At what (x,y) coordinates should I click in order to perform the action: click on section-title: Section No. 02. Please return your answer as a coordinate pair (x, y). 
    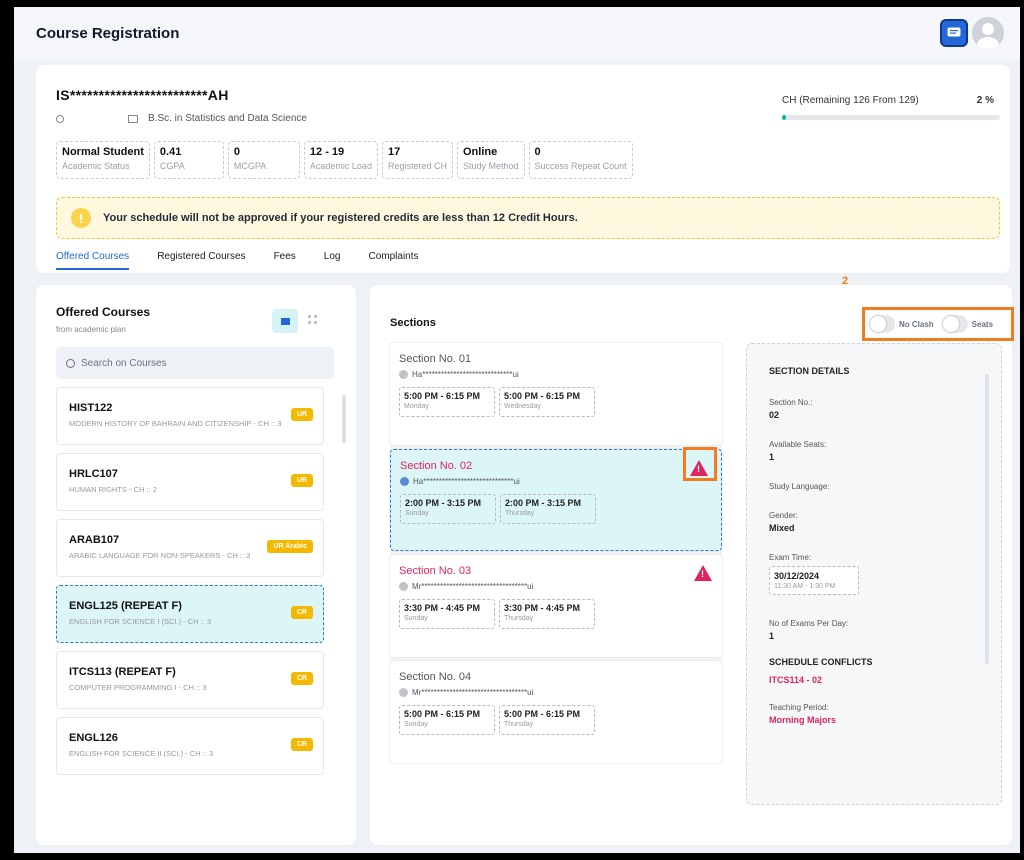
    Looking at the image, I should click on (436, 466).